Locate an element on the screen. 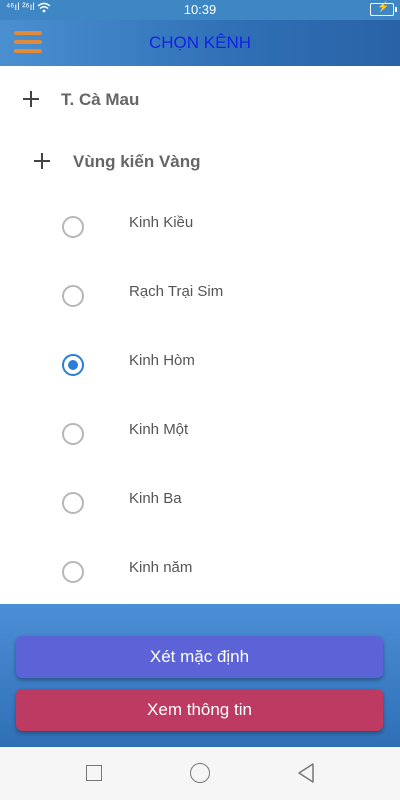 Image resolution: width=400 pixels, height=800 pixels. radio-button-selected is located at coordinates (73, 365).